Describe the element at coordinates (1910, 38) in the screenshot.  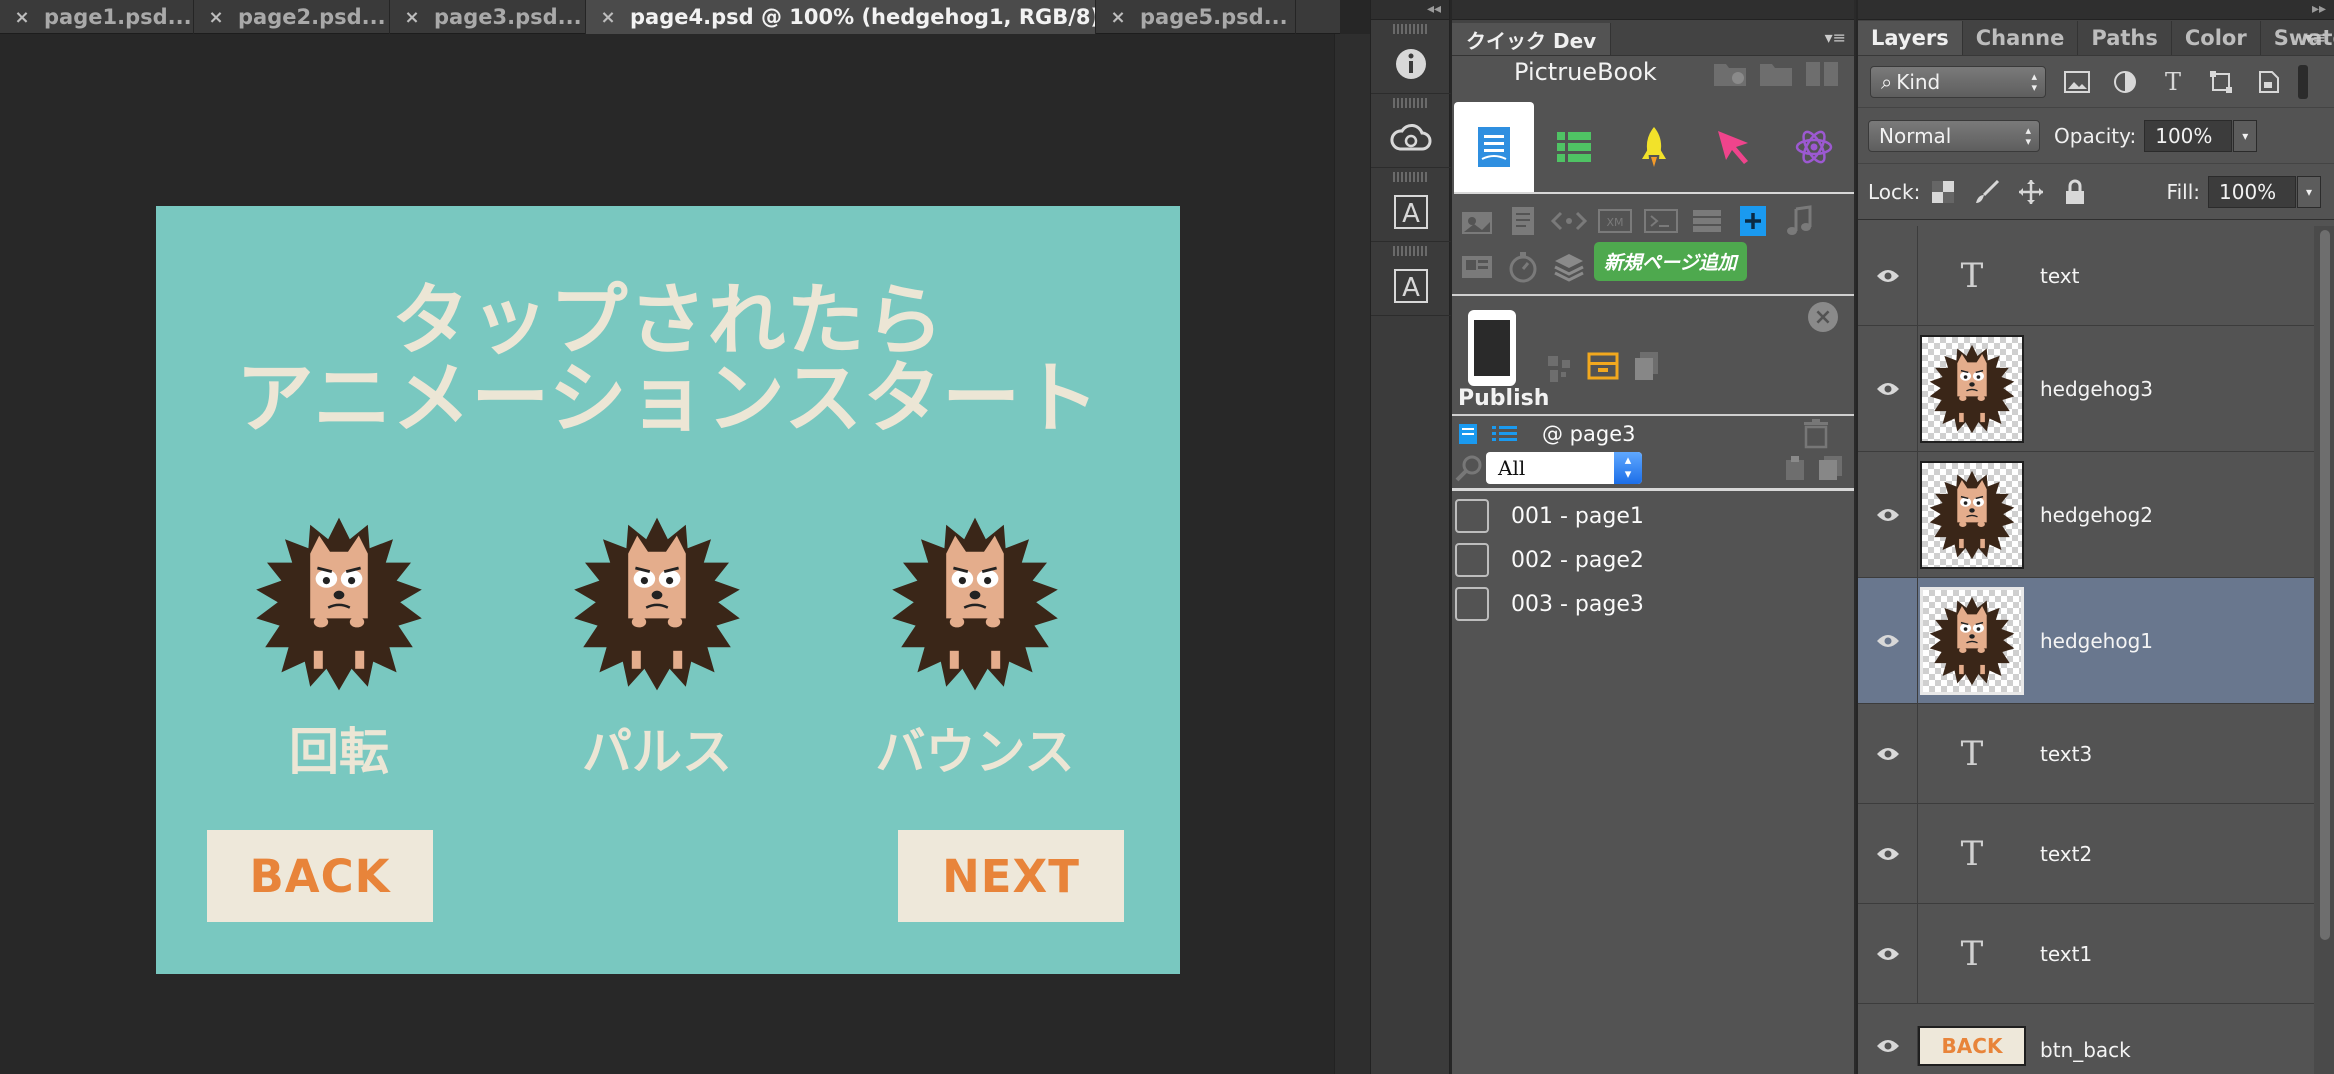
I see `tab-layers: Layers` at that location.